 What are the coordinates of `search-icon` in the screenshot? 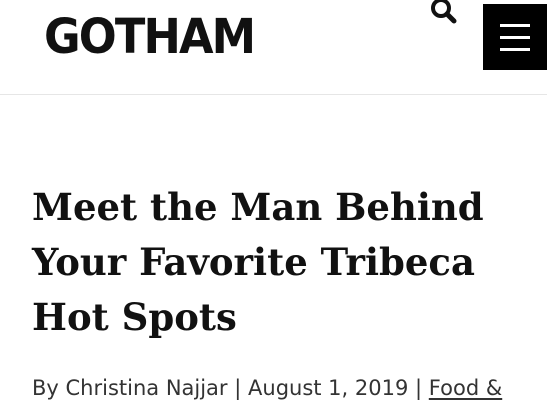 It's located at (444, 12).